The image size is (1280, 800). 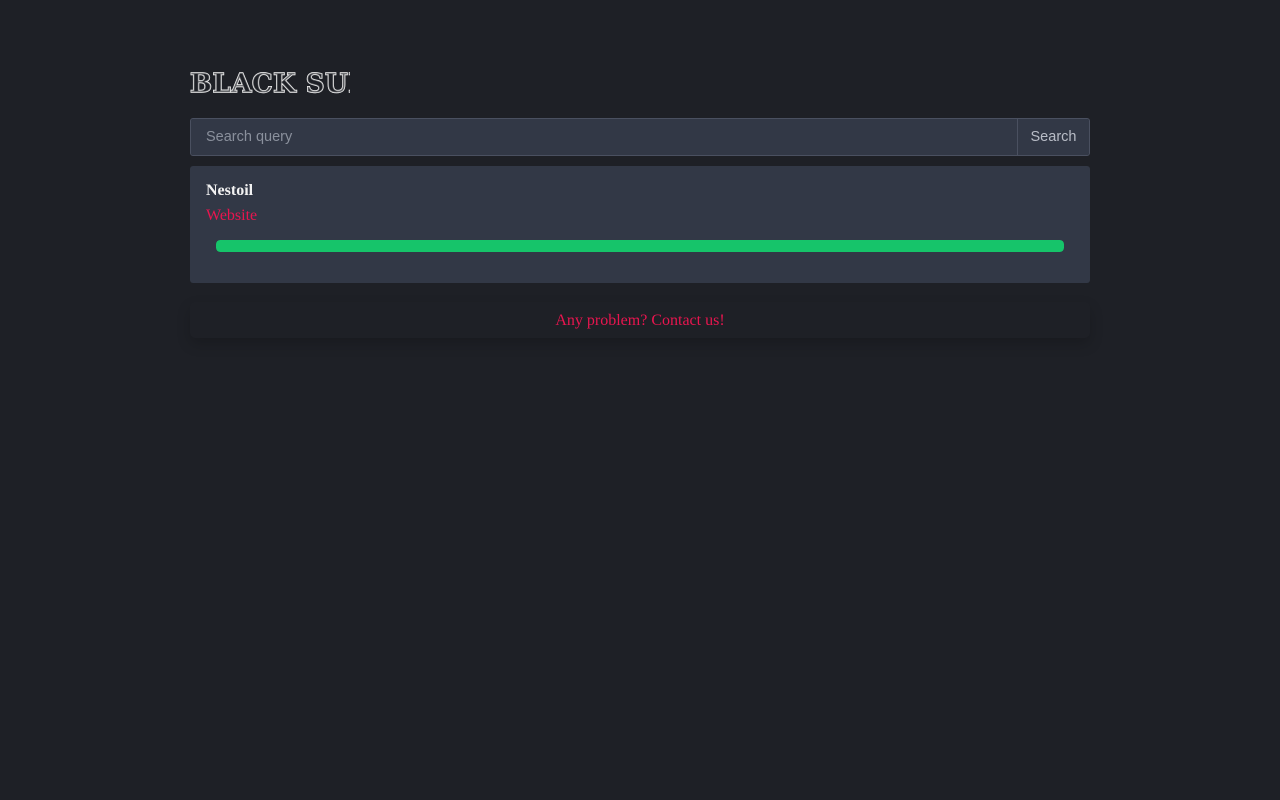 What do you see at coordinates (604, 137) in the screenshot?
I see `search-input` at bounding box center [604, 137].